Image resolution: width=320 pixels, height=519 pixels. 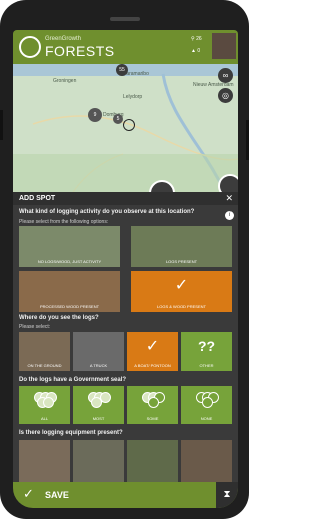 I want to click on crosshair-icon, so click(x=129, y=125).